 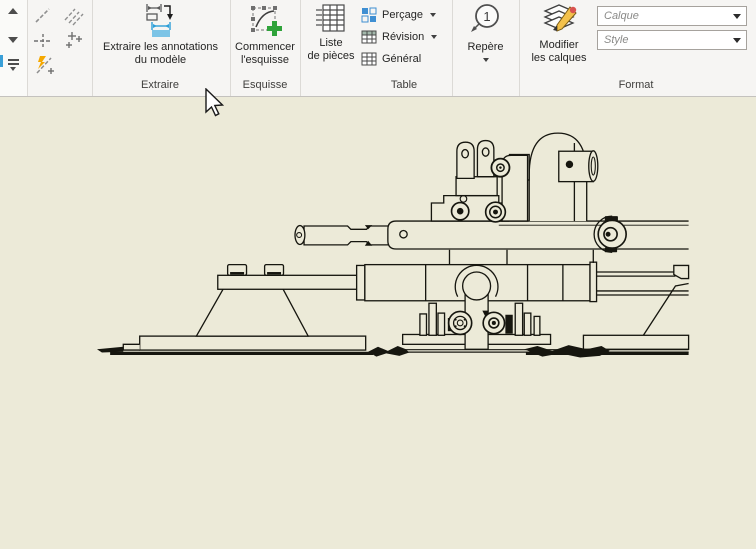 What do you see at coordinates (265, 85) in the screenshot?
I see `group-label-esquisse: Esquisse` at bounding box center [265, 85].